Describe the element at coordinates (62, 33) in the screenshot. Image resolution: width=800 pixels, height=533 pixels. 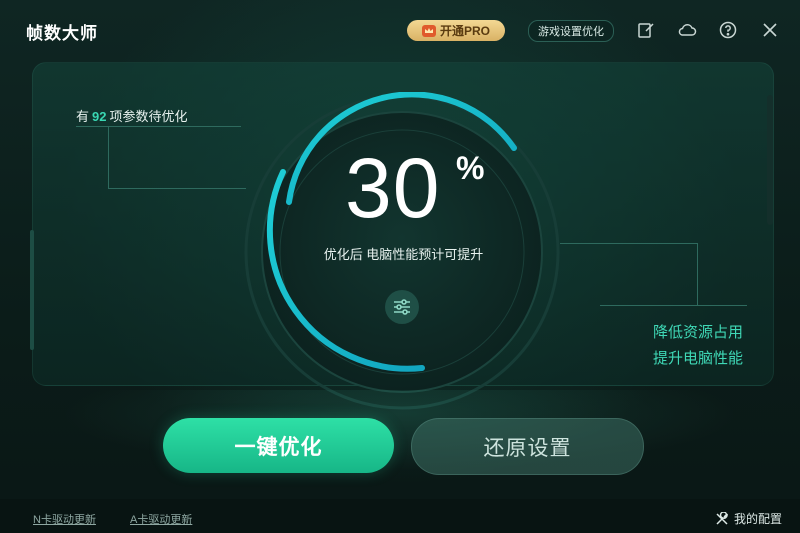
I see `app-title: 帧数大师` at that location.